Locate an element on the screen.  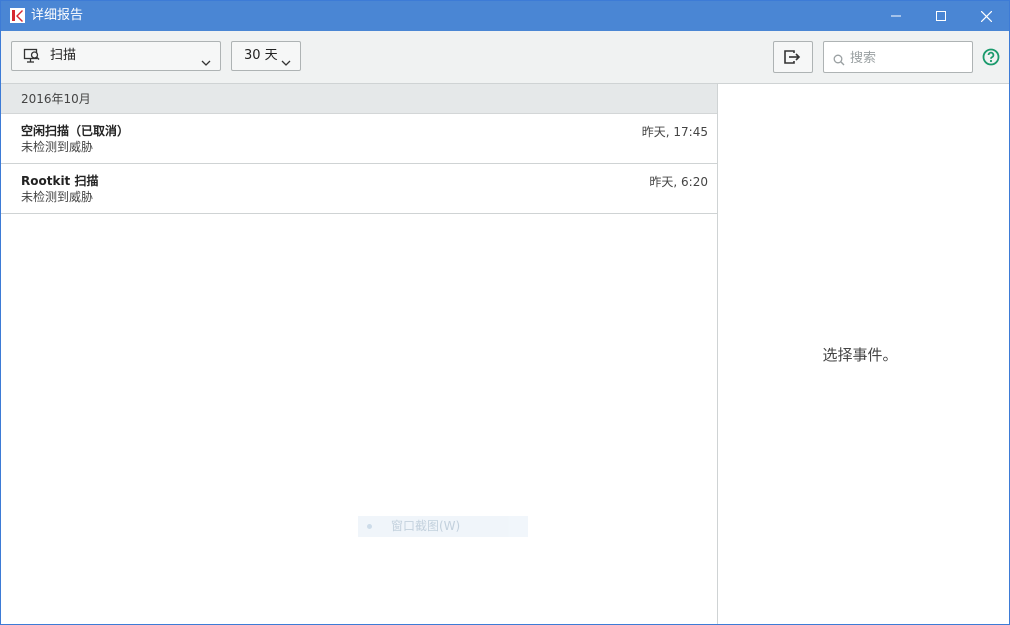
screenshot-menu-ghost: 窗口截图(W) is located at coordinates (443, 526).